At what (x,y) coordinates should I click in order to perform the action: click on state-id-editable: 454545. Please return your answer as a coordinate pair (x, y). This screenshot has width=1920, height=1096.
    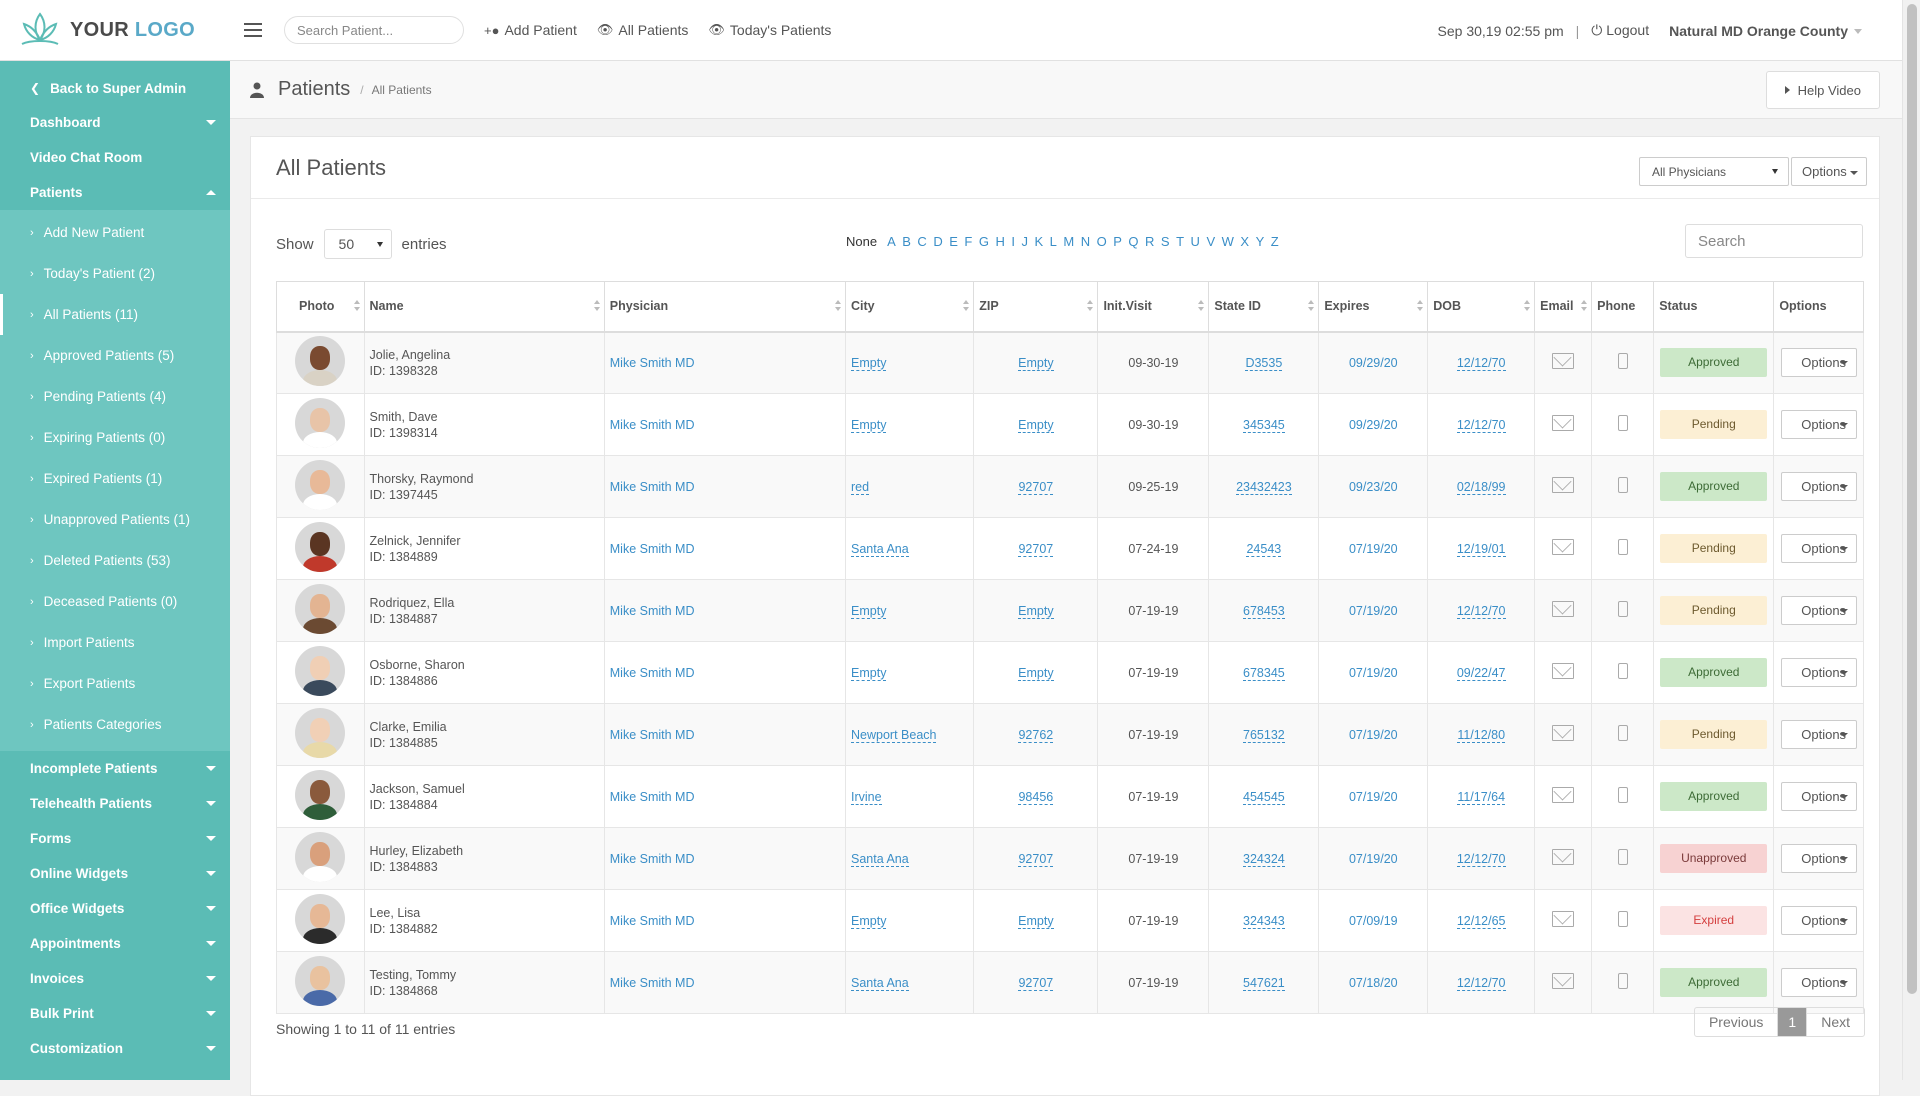
    Looking at the image, I should click on (1264, 797).